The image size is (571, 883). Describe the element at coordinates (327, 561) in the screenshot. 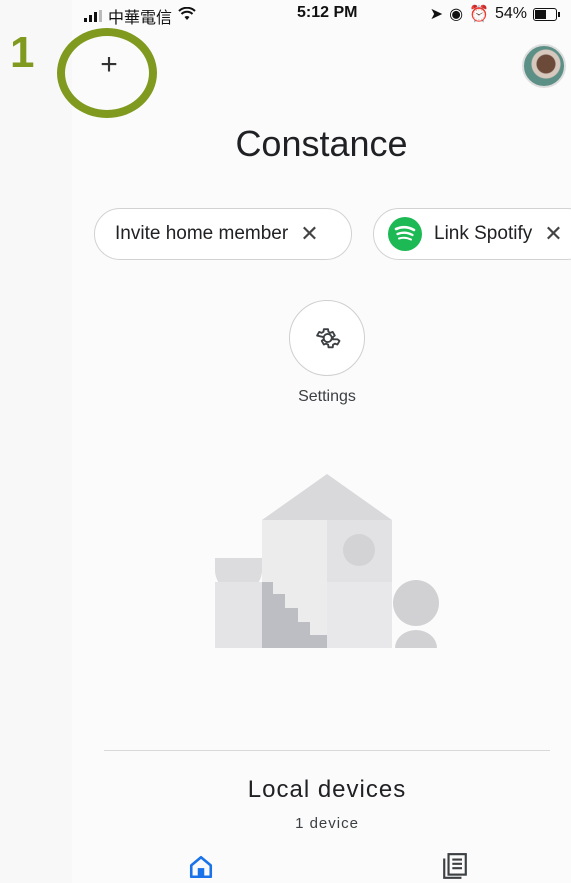

I see `empty-home-illustration` at that location.